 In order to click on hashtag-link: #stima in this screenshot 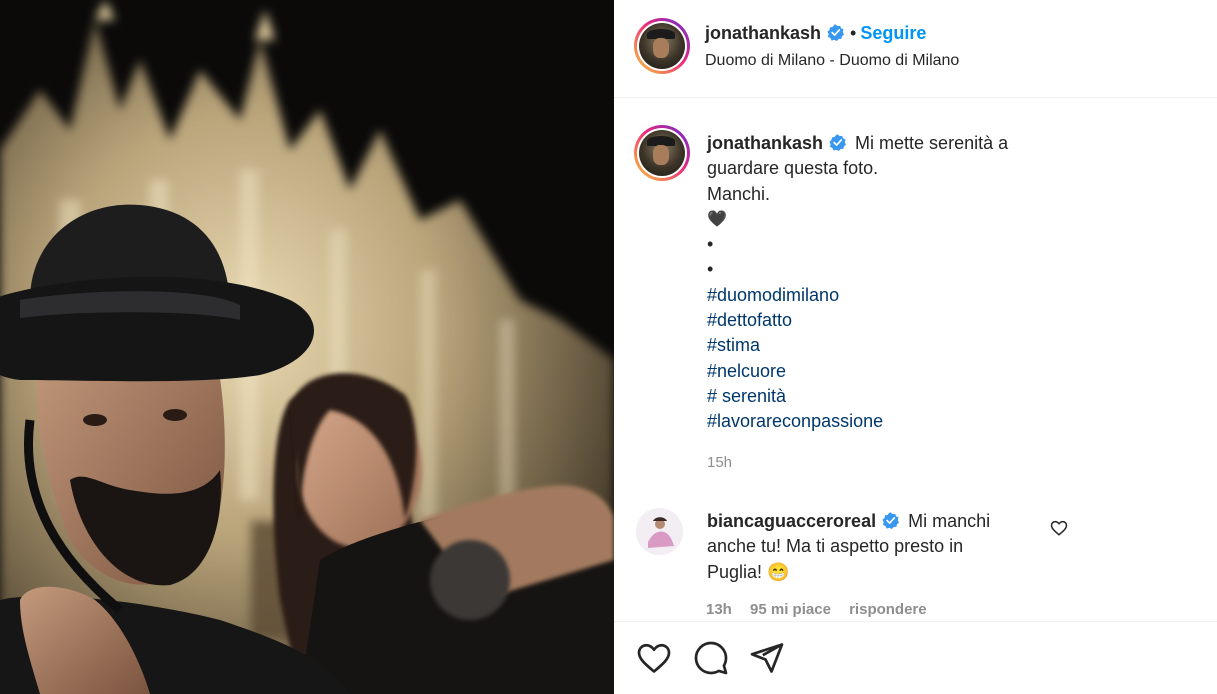, I will do `click(917, 345)`.